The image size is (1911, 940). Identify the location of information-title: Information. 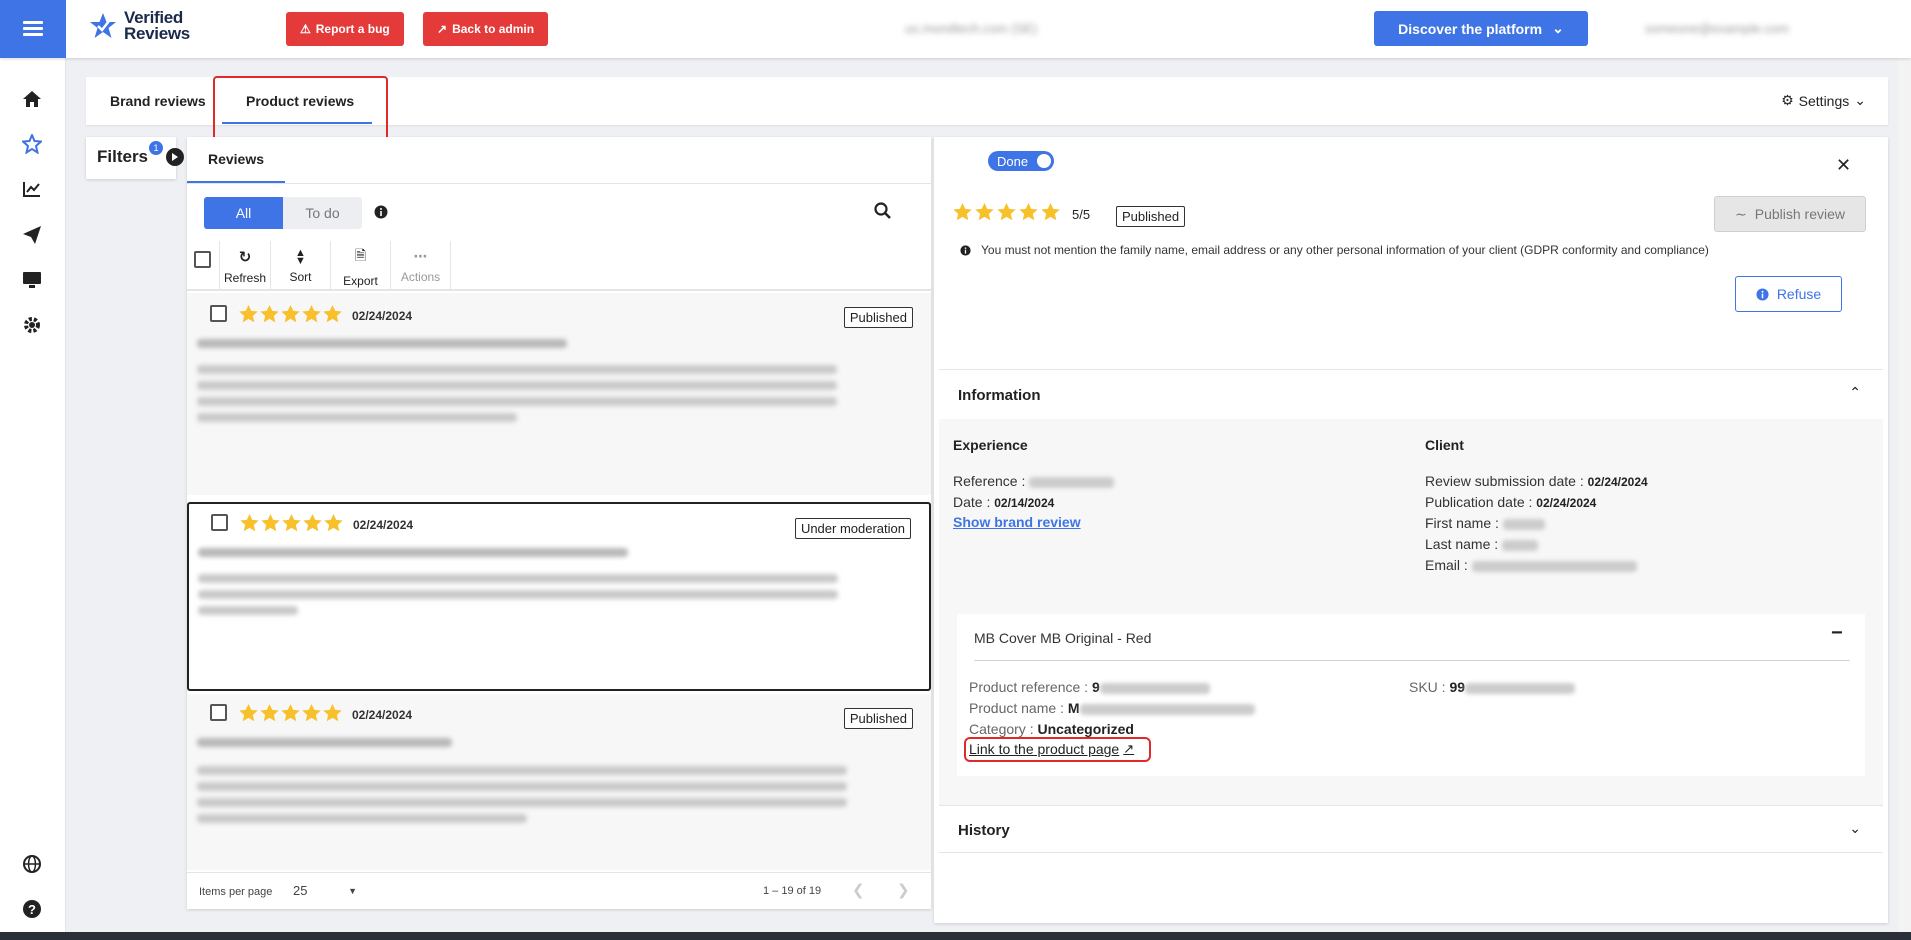
(999, 395).